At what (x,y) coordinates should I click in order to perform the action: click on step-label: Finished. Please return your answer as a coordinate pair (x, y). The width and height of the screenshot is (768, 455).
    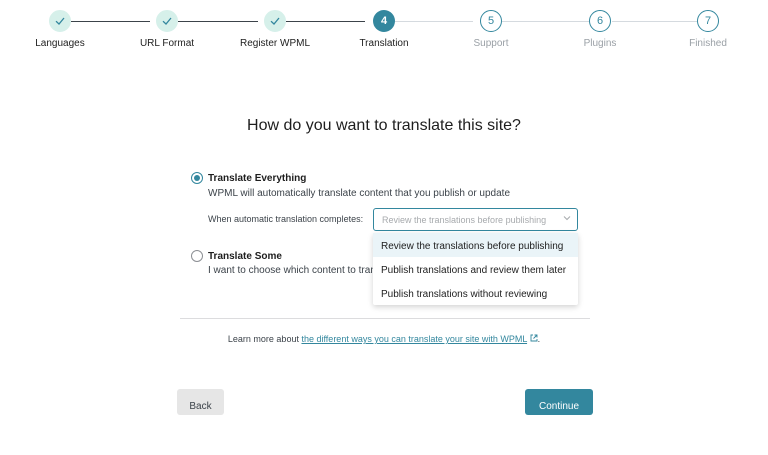
    Looking at the image, I should click on (708, 43).